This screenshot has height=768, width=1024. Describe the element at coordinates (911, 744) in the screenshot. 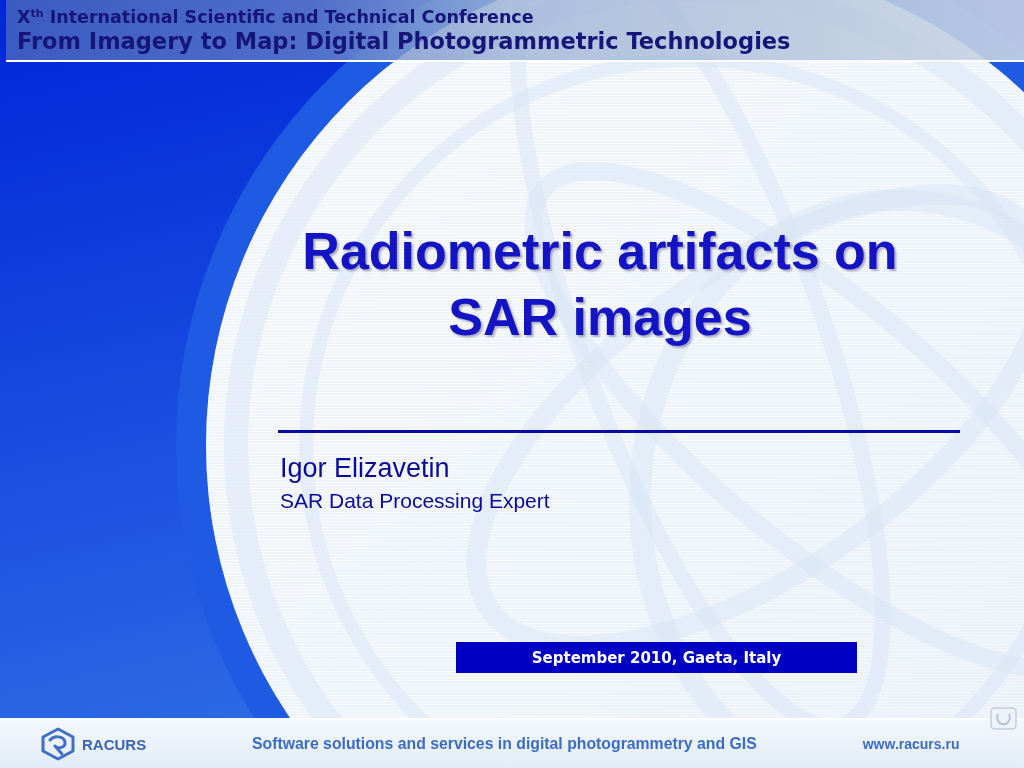

I see `website-url: www.racurs.ru` at that location.